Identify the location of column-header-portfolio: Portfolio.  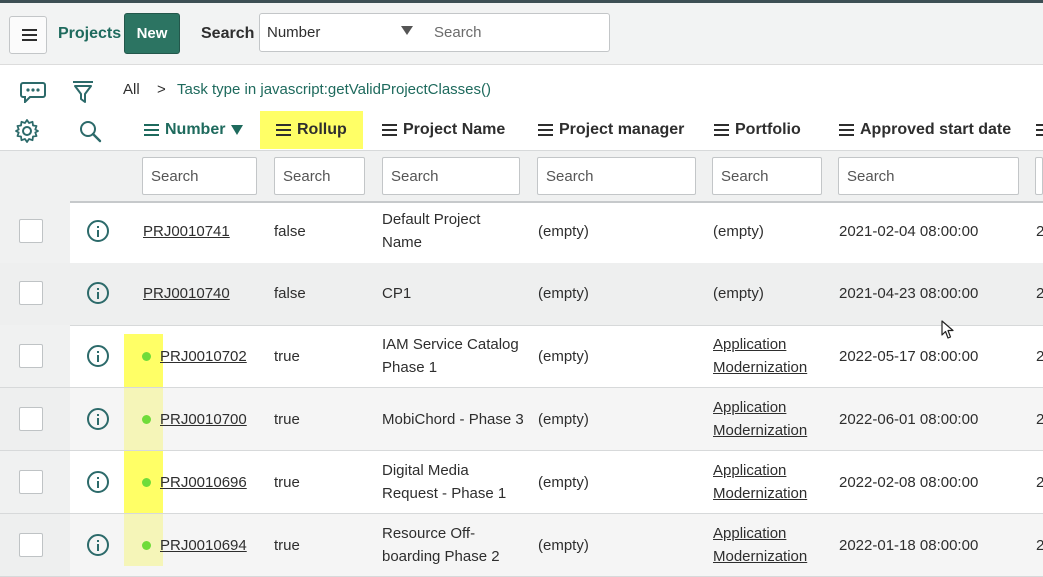
(757, 130).